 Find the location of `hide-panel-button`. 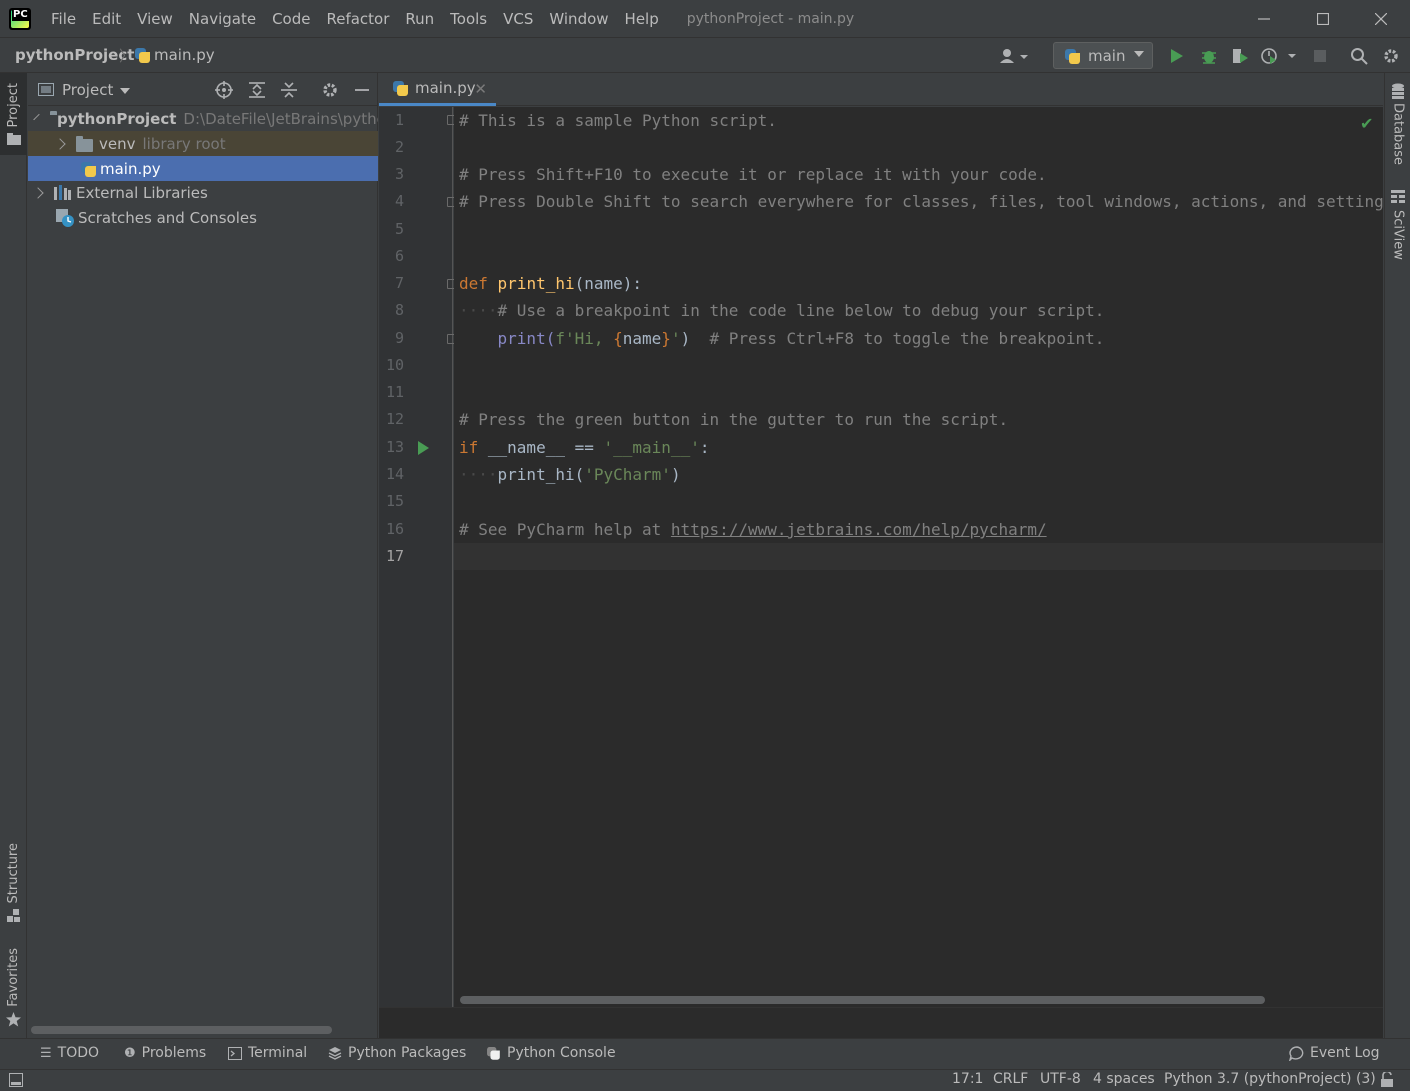

hide-panel-button is located at coordinates (362, 90).